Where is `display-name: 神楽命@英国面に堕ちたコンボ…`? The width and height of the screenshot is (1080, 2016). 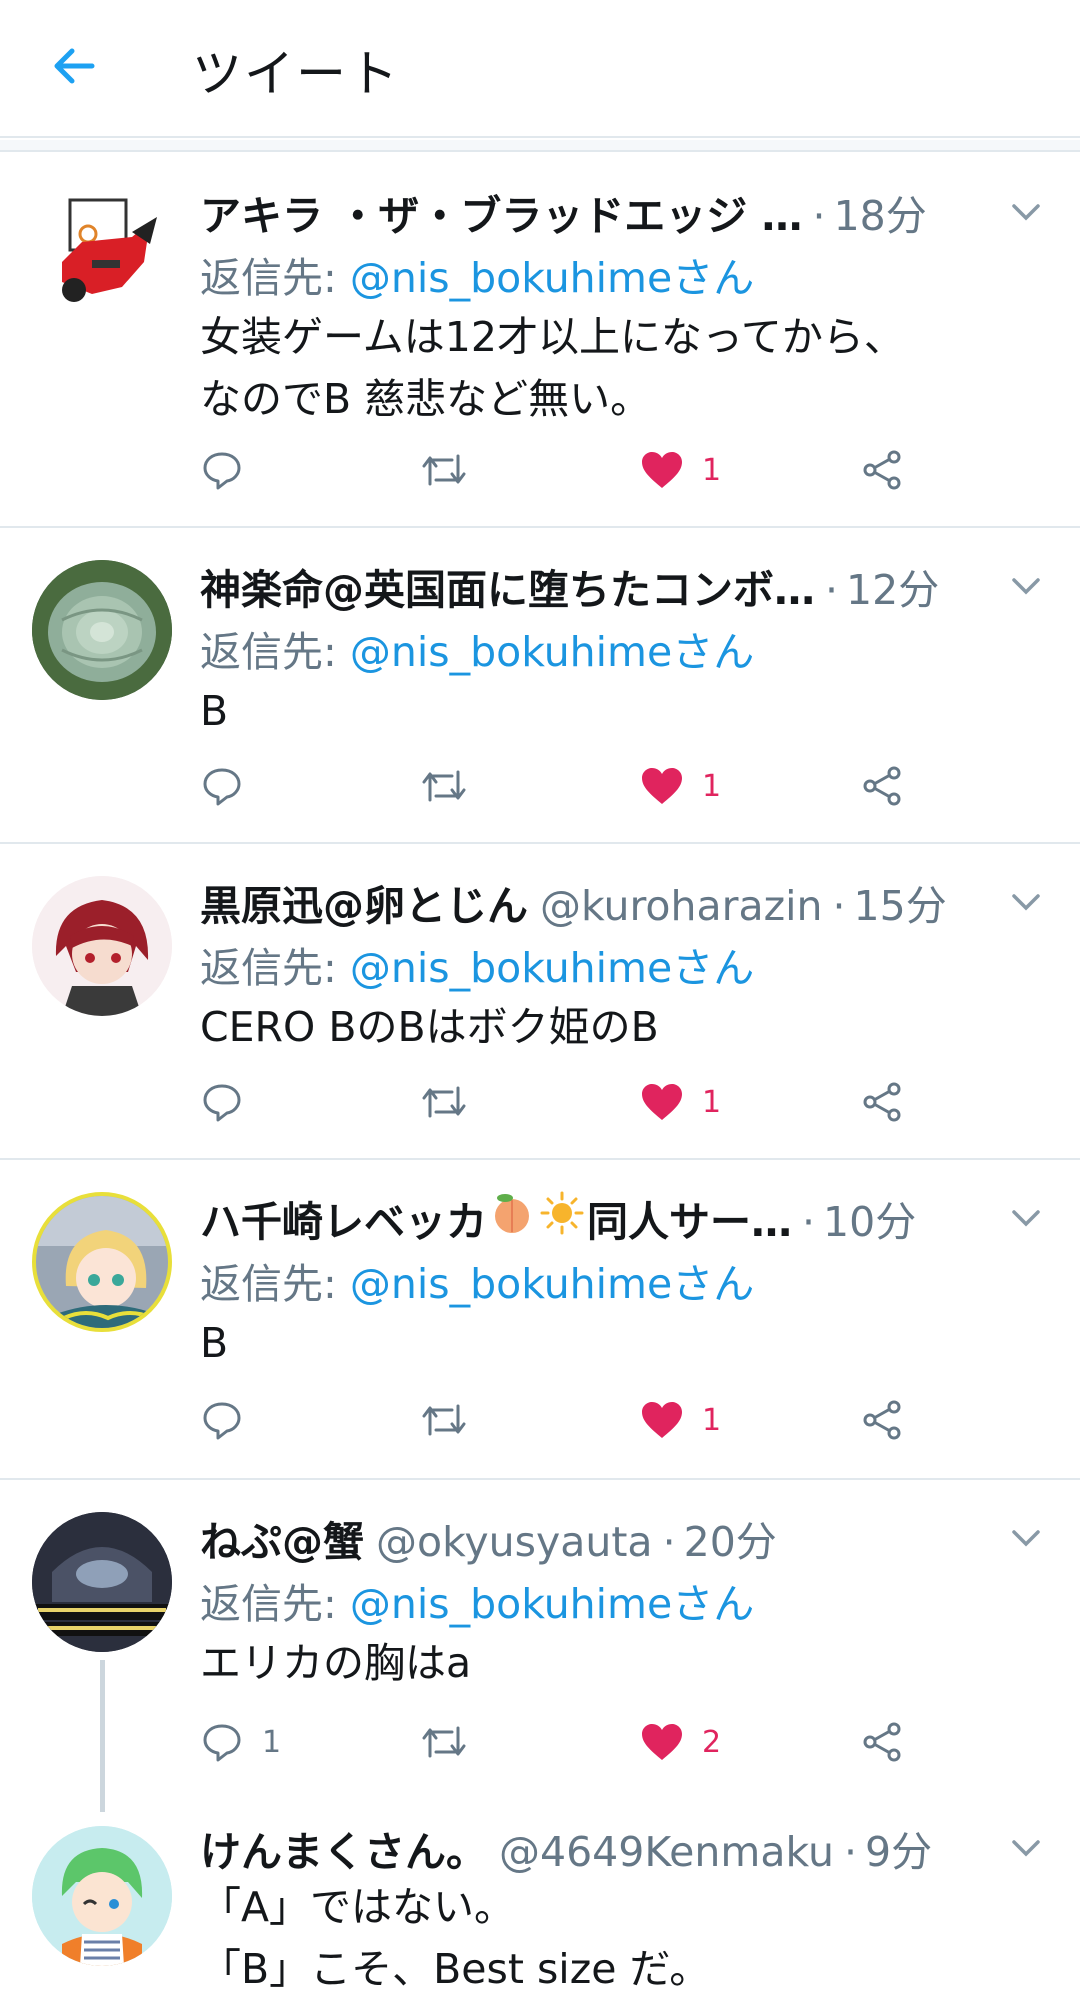
display-name: 神楽命@英国面に堕ちたコンボ… is located at coordinates (507, 586).